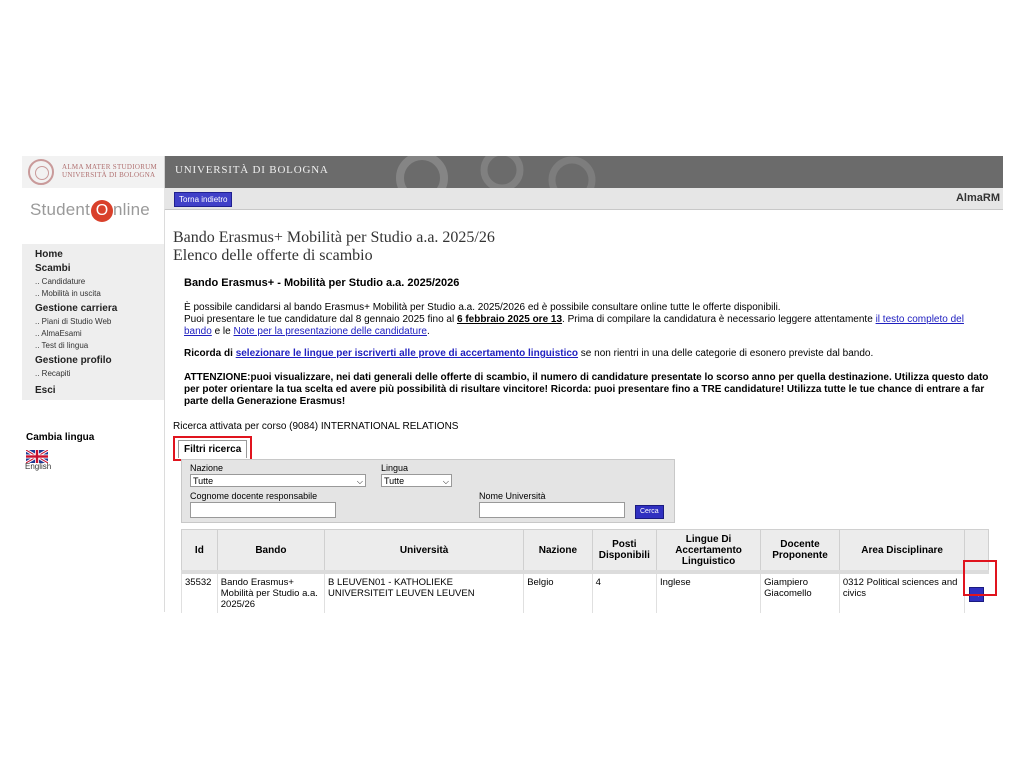 Image resolution: width=1024 pixels, height=768 pixels. Describe the element at coordinates (558, 551) in the screenshot. I see `col-nazione: Nazione` at that location.